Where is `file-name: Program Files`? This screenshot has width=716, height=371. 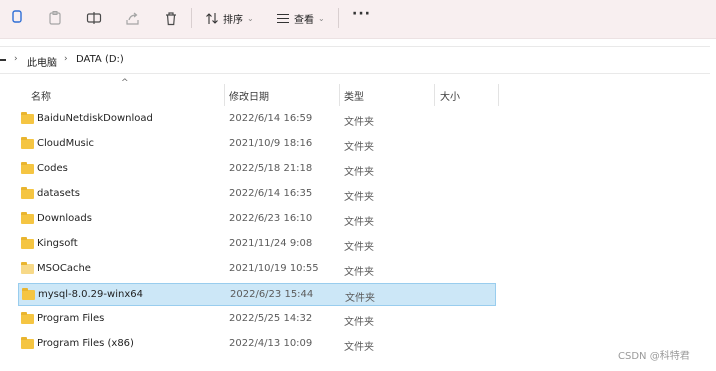
file-name: Program Files is located at coordinates (71, 318).